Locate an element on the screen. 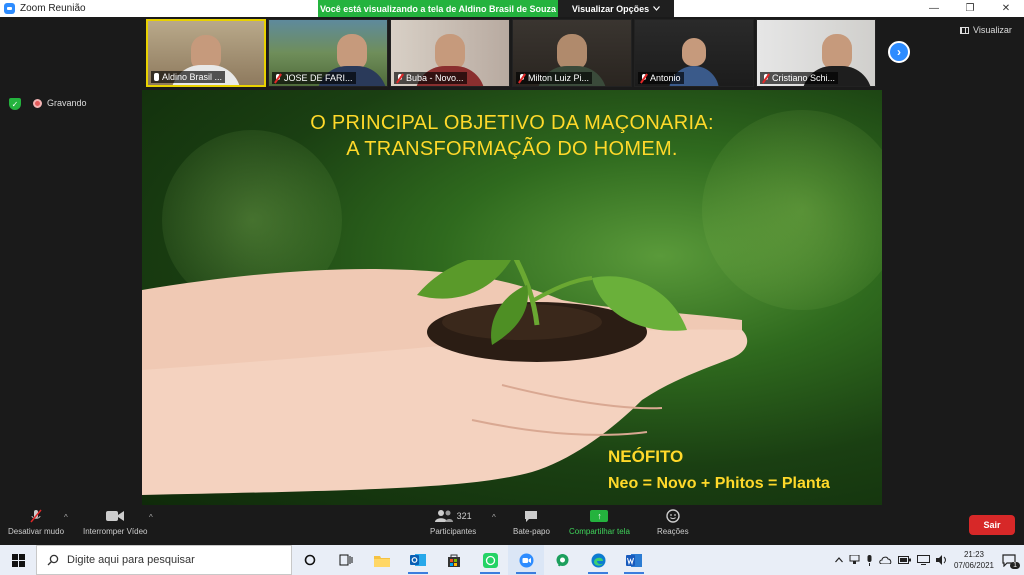  word-icon is located at coordinates (634, 560).